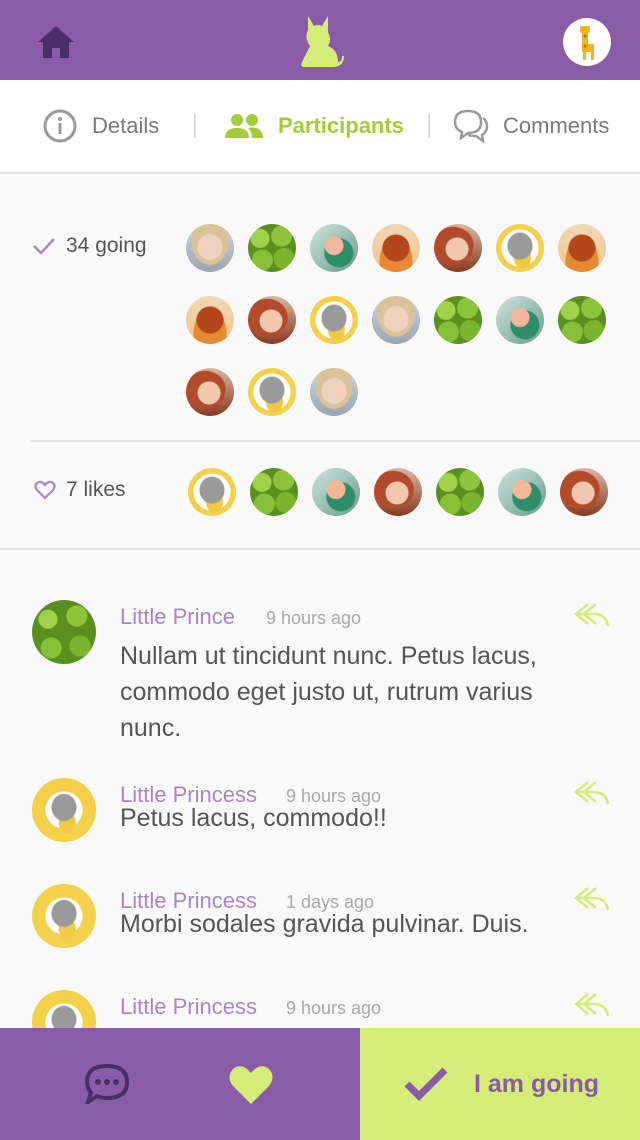 The width and height of the screenshot is (640, 1140). What do you see at coordinates (126, 125) in the screenshot?
I see `tab-label: Details` at bounding box center [126, 125].